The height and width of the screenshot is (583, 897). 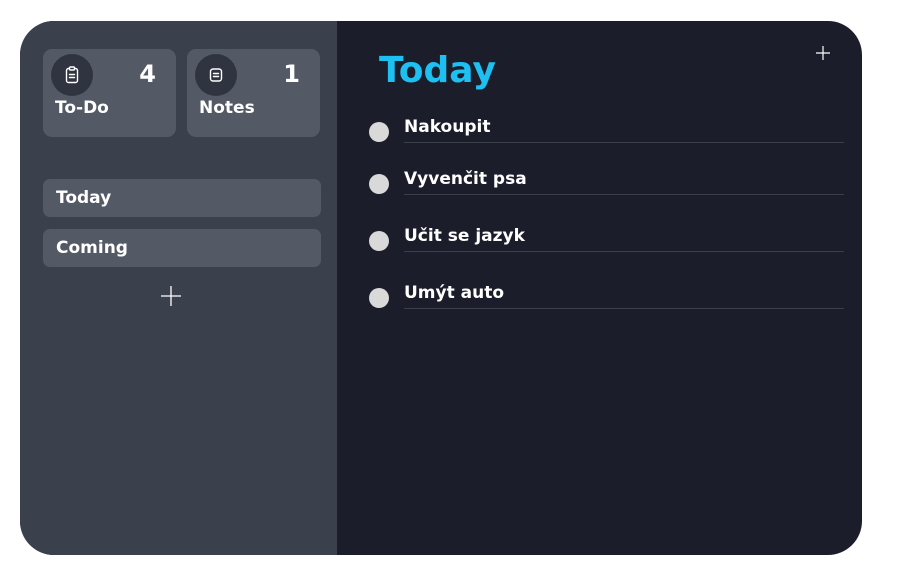 I want to click on task-item: Učit se jazyk, so click(x=607, y=238).